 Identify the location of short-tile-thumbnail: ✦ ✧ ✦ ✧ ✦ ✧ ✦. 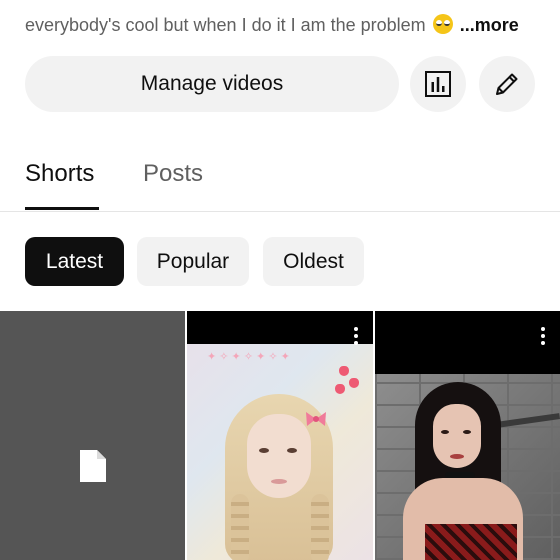
(280, 435).